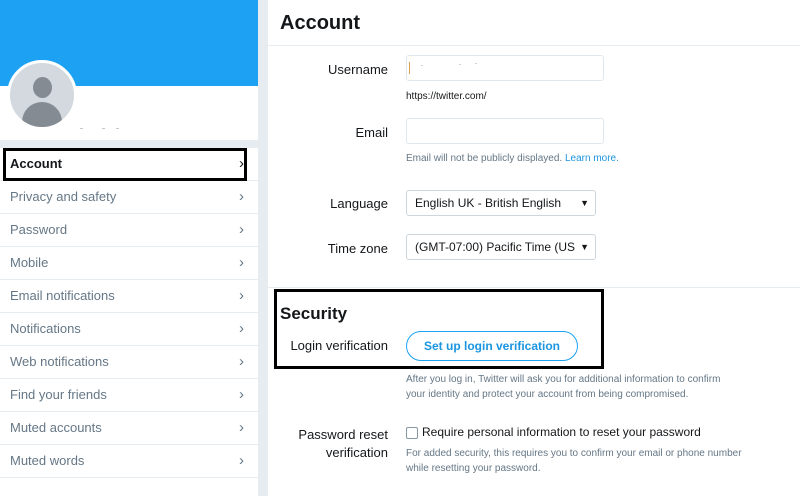  What do you see at coordinates (129, 230) in the screenshot?
I see `sidebar-item-password: Password ›` at bounding box center [129, 230].